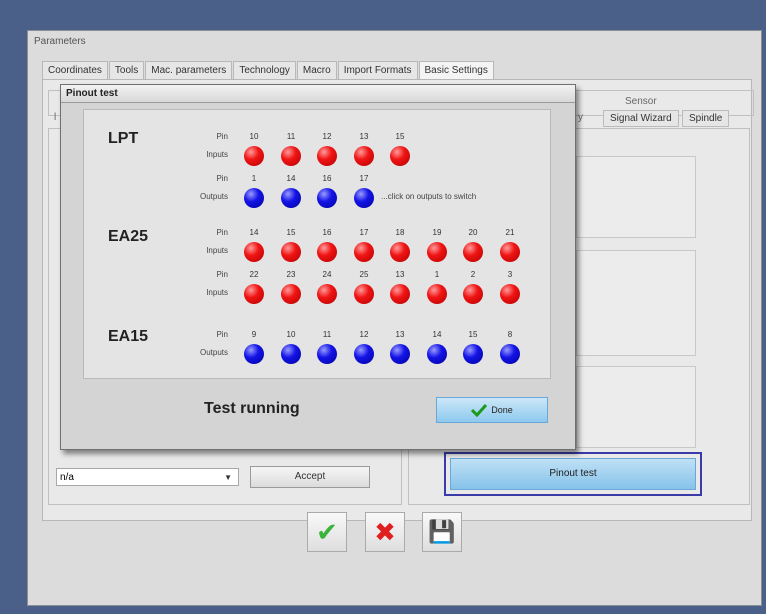 This screenshot has width=766, height=614. Describe the element at coordinates (291, 274) in the screenshot. I see `pin-number: 23` at that location.